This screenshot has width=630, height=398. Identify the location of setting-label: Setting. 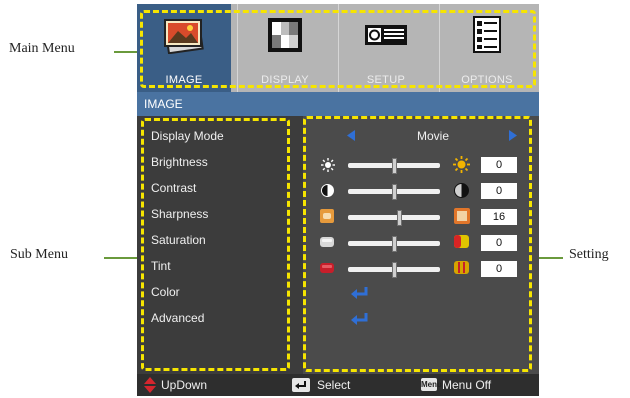
(589, 254).